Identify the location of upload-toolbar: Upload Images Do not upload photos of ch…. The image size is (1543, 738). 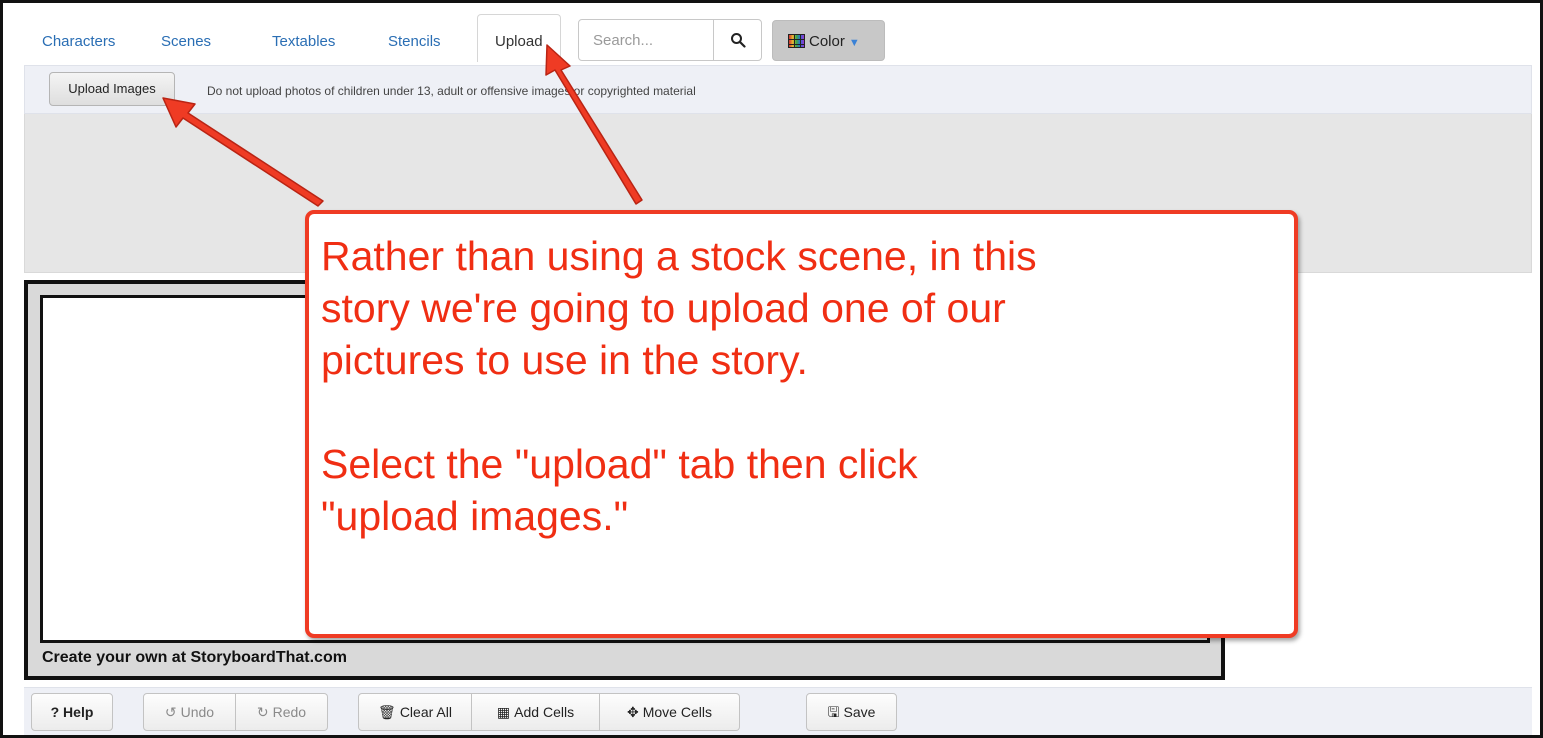
(778, 89).